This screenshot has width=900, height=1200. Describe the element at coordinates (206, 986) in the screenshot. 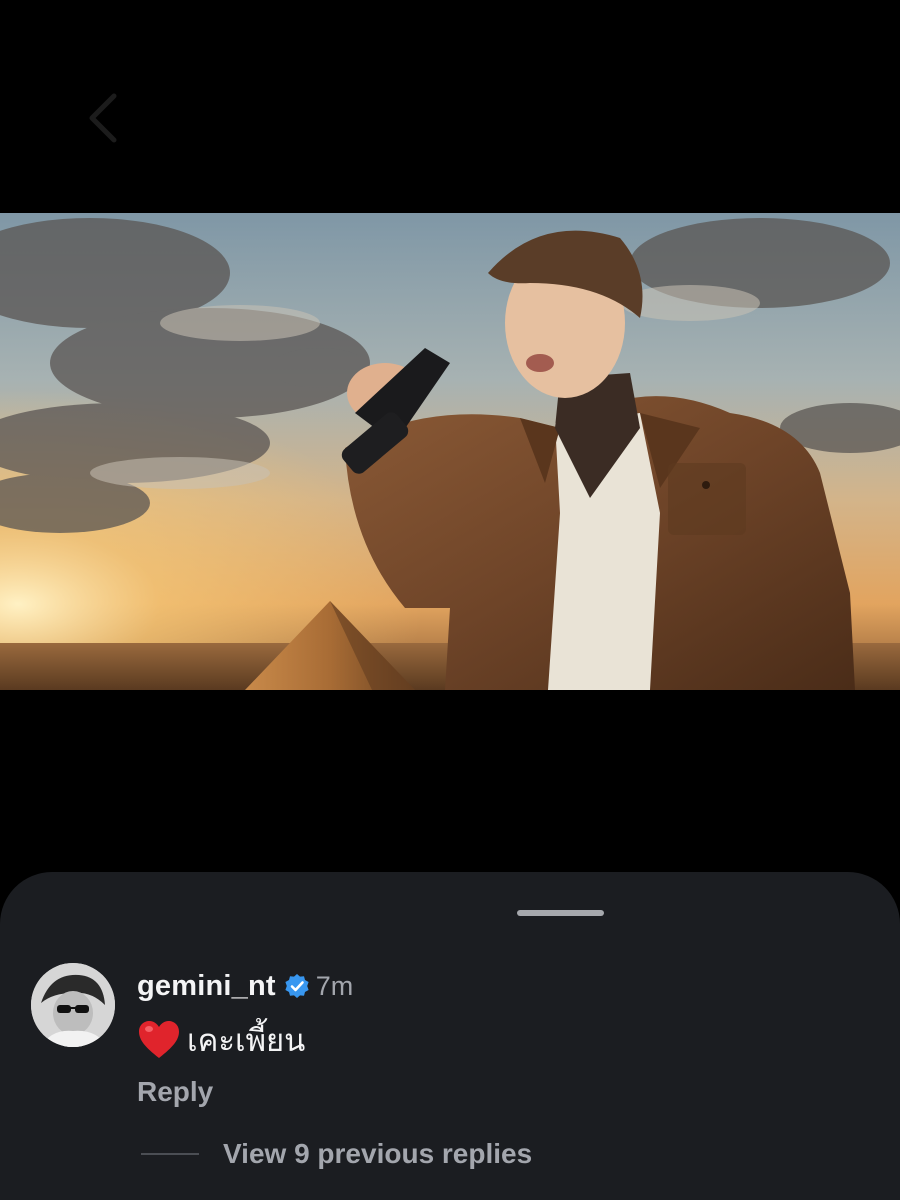

I see `comment-username: gemini_nt` at that location.